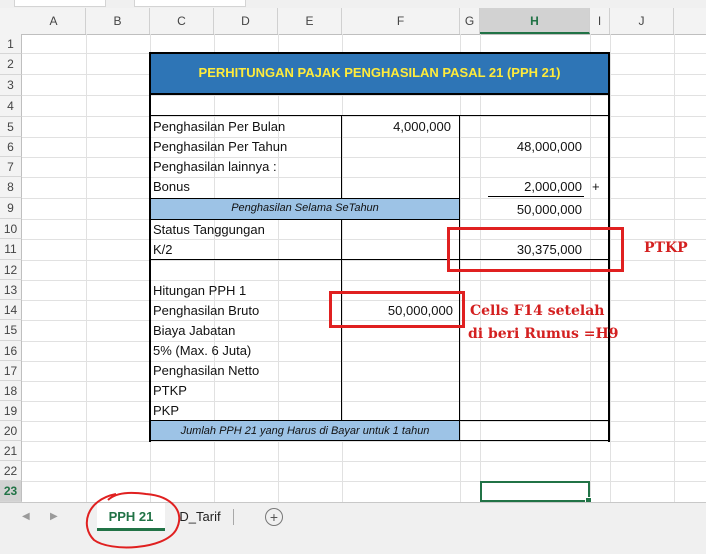 The width and height of the screenshot is (706, 554). Describe the element at coordinates (11, 44) in the screenshot. I see `row-header-1: 1` at that location.